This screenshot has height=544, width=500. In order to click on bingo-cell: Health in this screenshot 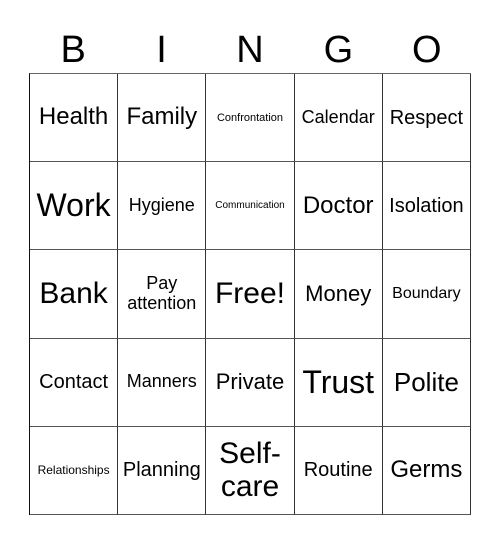, I will do `click(74, 118)`.